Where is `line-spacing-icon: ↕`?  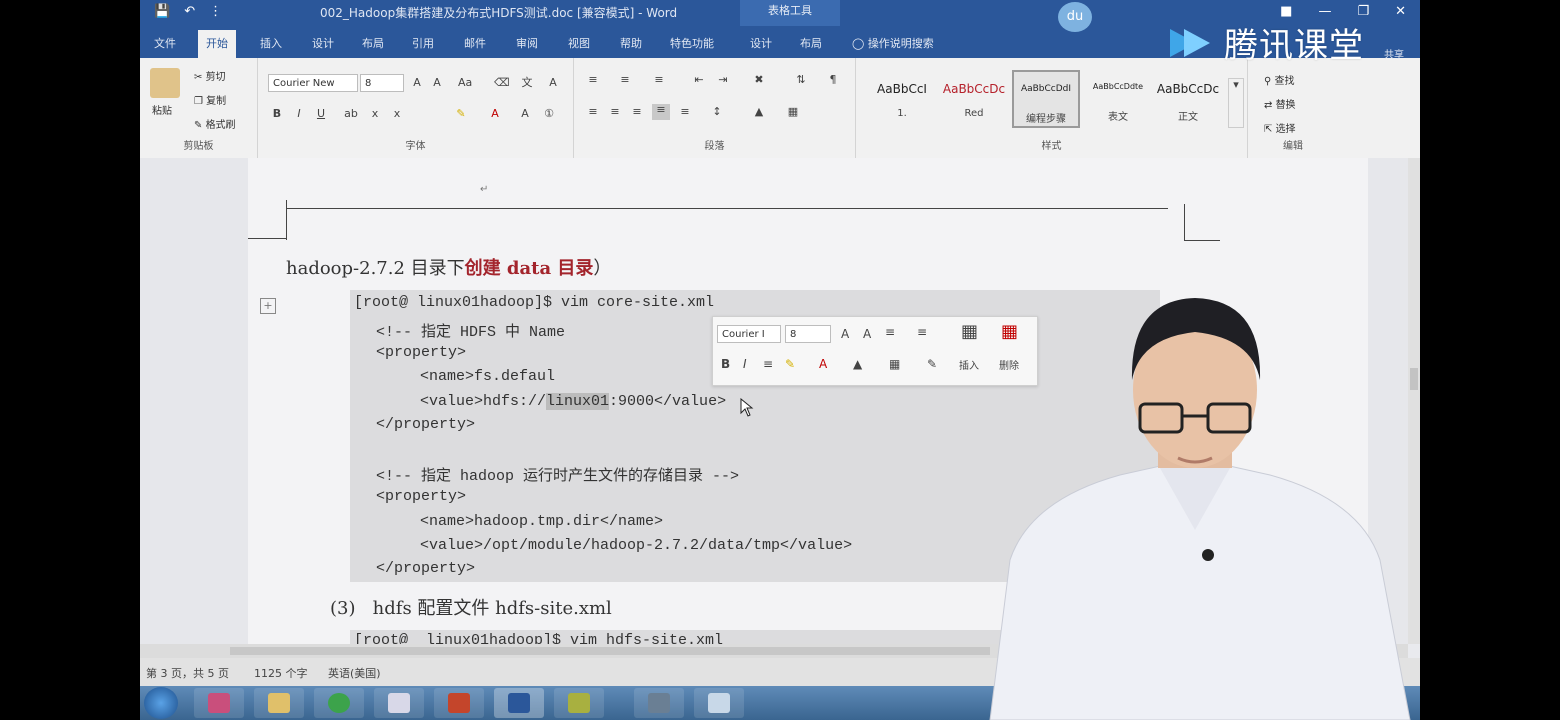
line-spacing-icon: ↕ is located at coordinates (717, 112).